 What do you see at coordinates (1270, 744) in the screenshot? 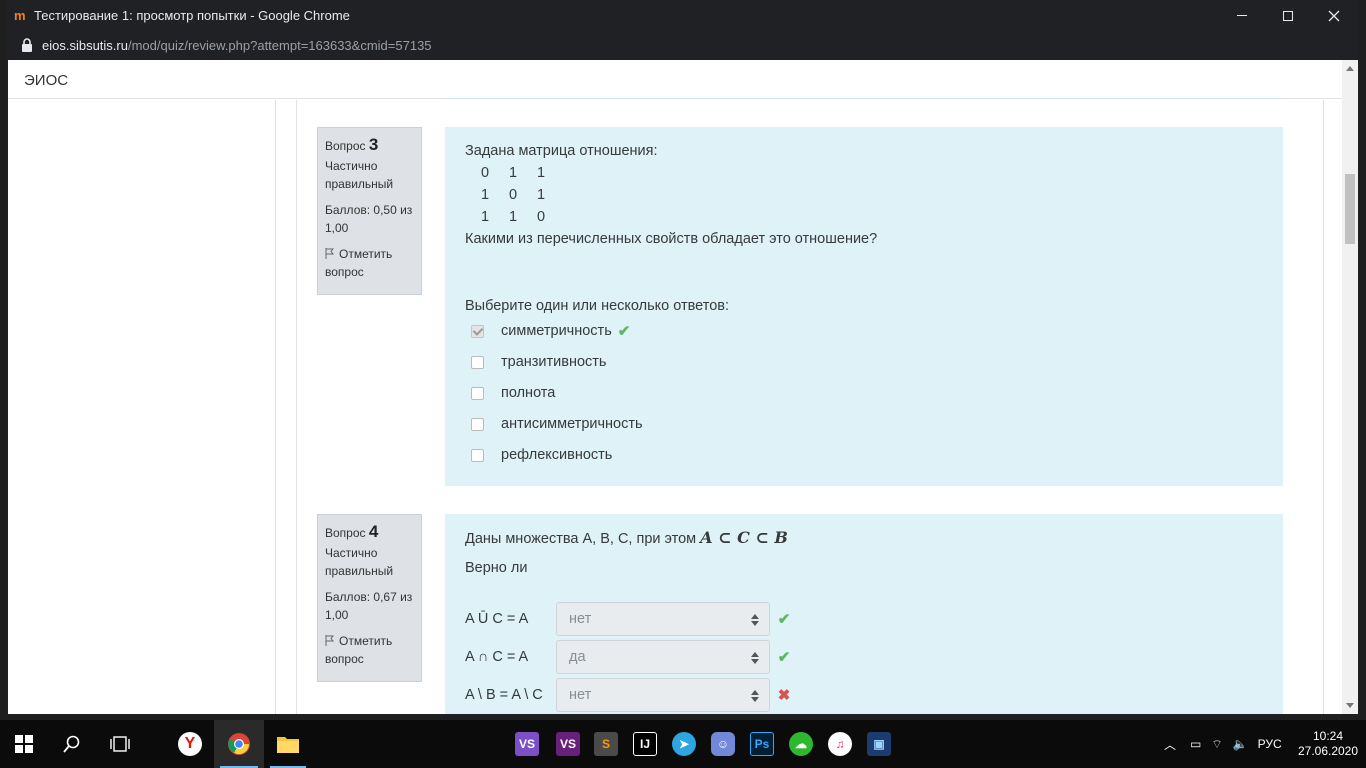
I see `input-language: РУС` at bounding box center [1270, 744].